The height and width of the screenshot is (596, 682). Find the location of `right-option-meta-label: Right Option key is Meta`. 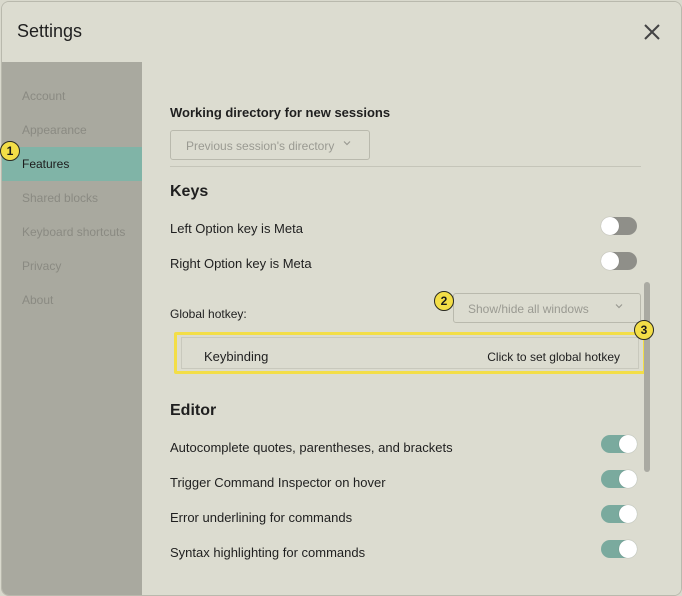

right-option-meta-label: Right Option key is Meta is located at coordinates (241, 263).